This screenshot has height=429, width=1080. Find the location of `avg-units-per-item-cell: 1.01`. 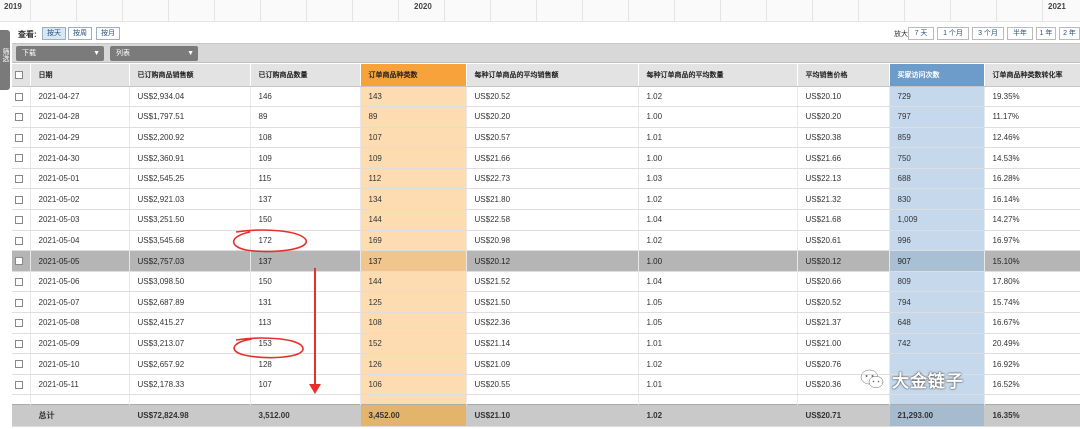

avg-units-per-item-cell: 1.01 is located at coordinates (718, 344).